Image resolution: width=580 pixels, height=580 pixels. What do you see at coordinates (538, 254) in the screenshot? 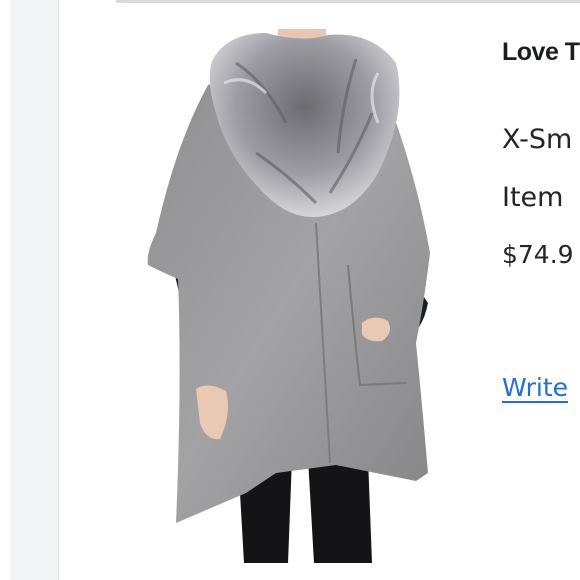
I see `price: $74.9` at bounding box center [538, 254].